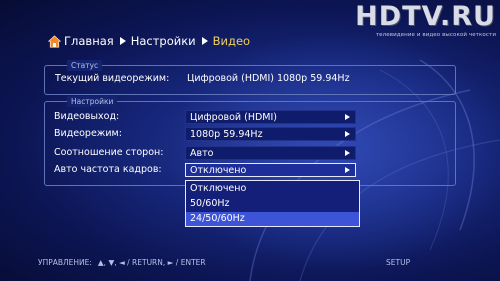 This screenshot has width=500, height=281. What do you see at coordinates (108, 169) in the screenshot?
I see `setting-label-auto-framerate: Авто частота кадров:` at bounding box center [108, 169].